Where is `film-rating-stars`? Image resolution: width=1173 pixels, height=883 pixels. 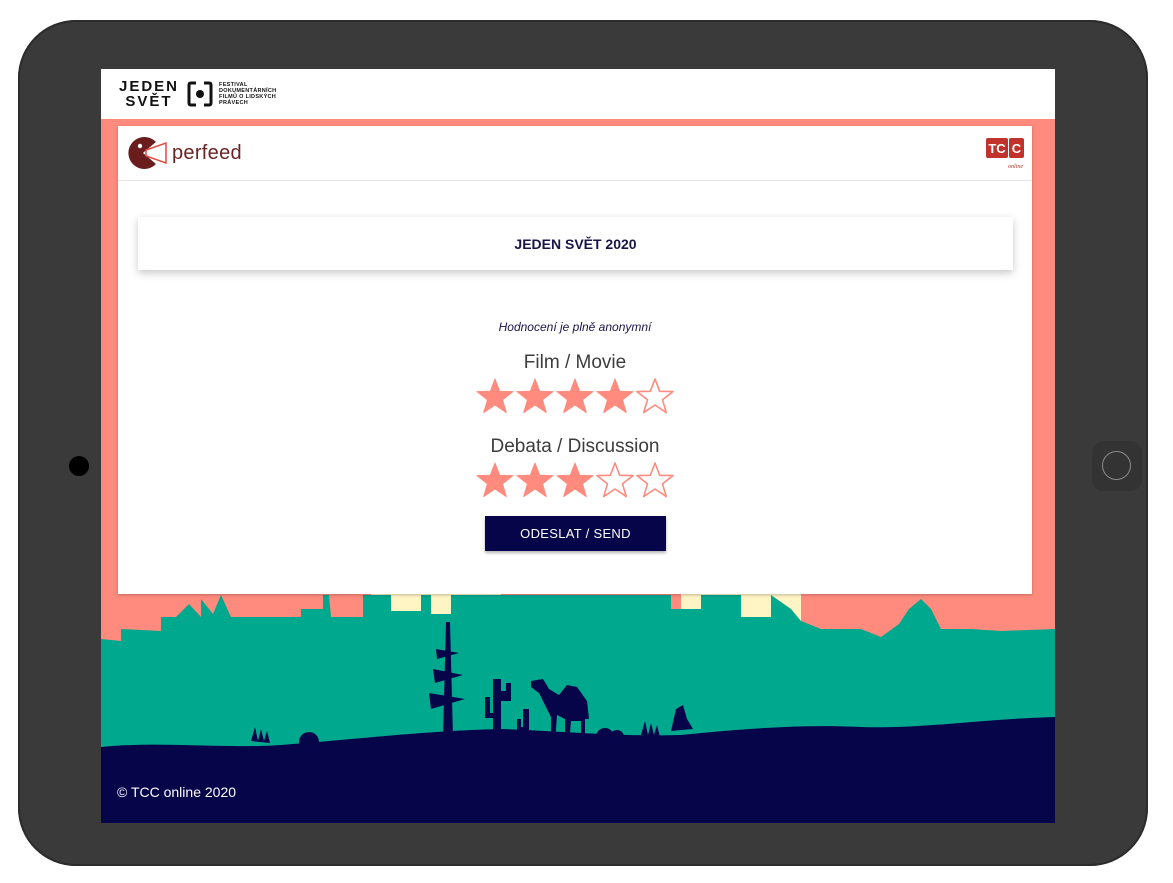 film-rating-stars is located at coordinates (575, 398).